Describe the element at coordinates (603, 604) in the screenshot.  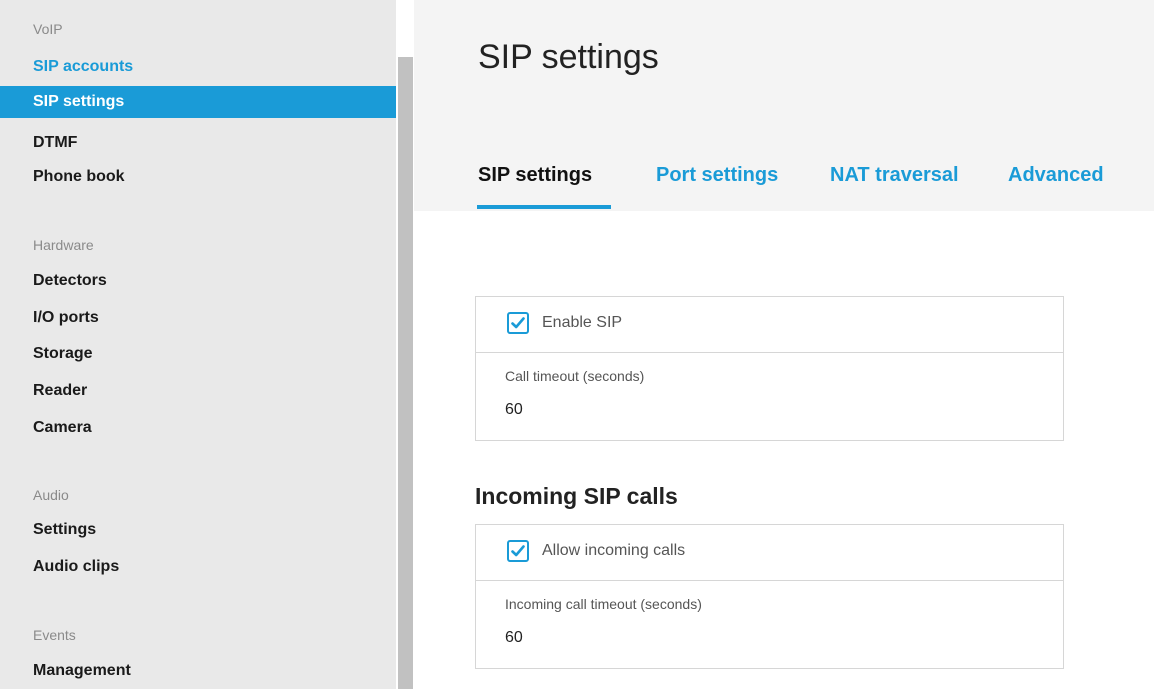
I see `incoming-timeout-label: Incoming call timeout (seconds)` at that location.